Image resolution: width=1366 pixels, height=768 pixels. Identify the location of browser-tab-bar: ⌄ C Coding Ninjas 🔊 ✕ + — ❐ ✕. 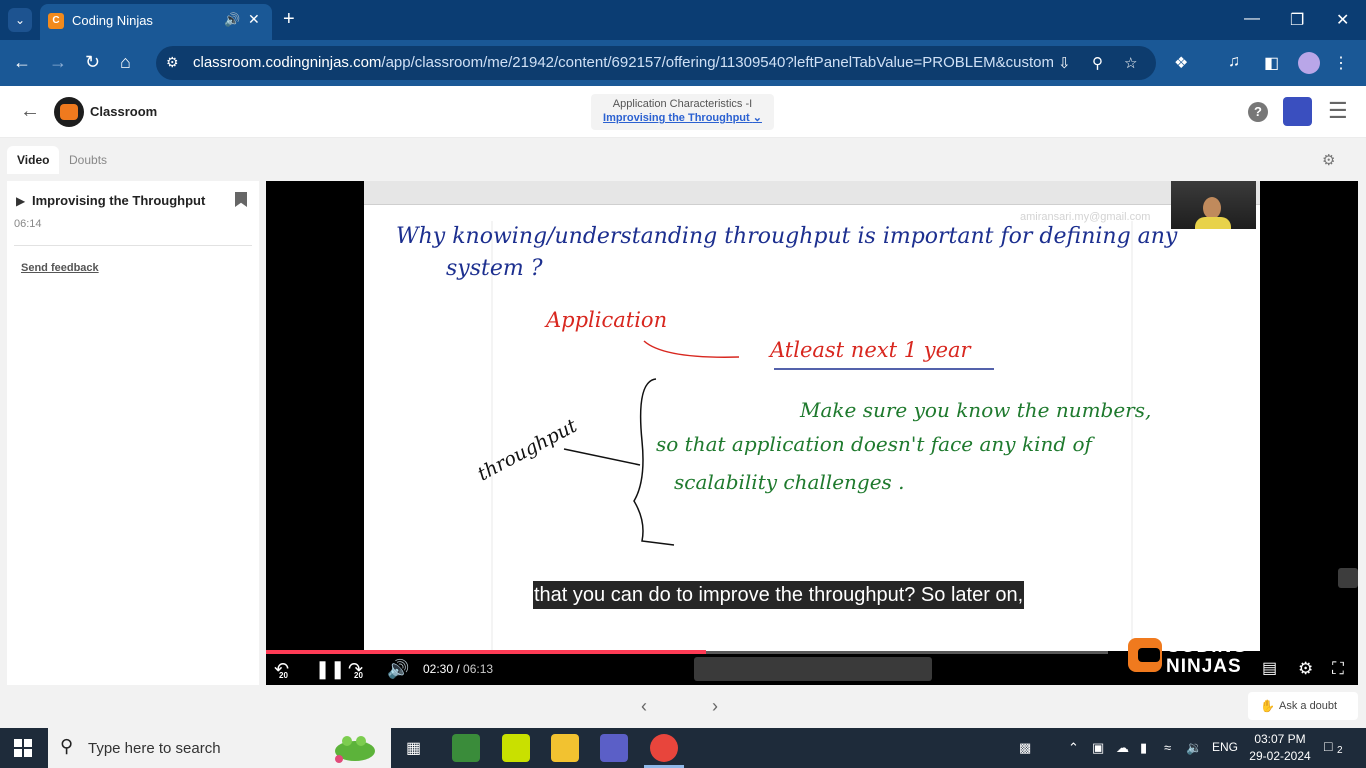
(683, 20).